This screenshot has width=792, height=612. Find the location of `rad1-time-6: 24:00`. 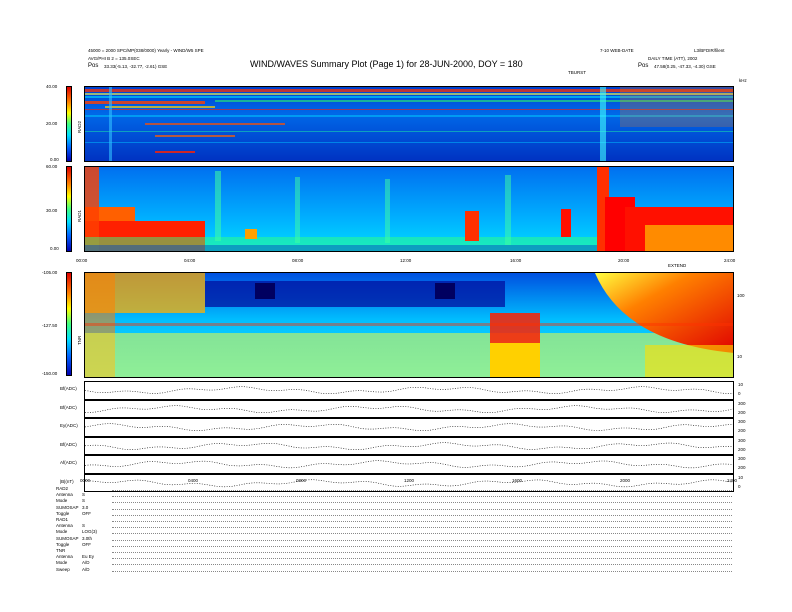

rad1-time-6: 24:00 is located at coordinates (730, 260).